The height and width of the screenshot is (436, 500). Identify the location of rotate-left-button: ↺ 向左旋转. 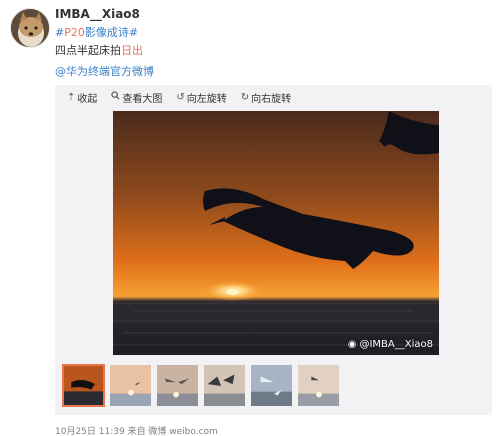
(201, 97).